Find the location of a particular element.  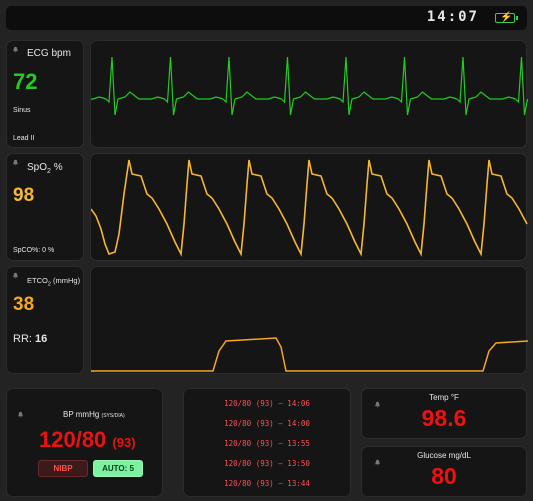

rr-readout: RR: 16 is located at coordinates (30, 339).